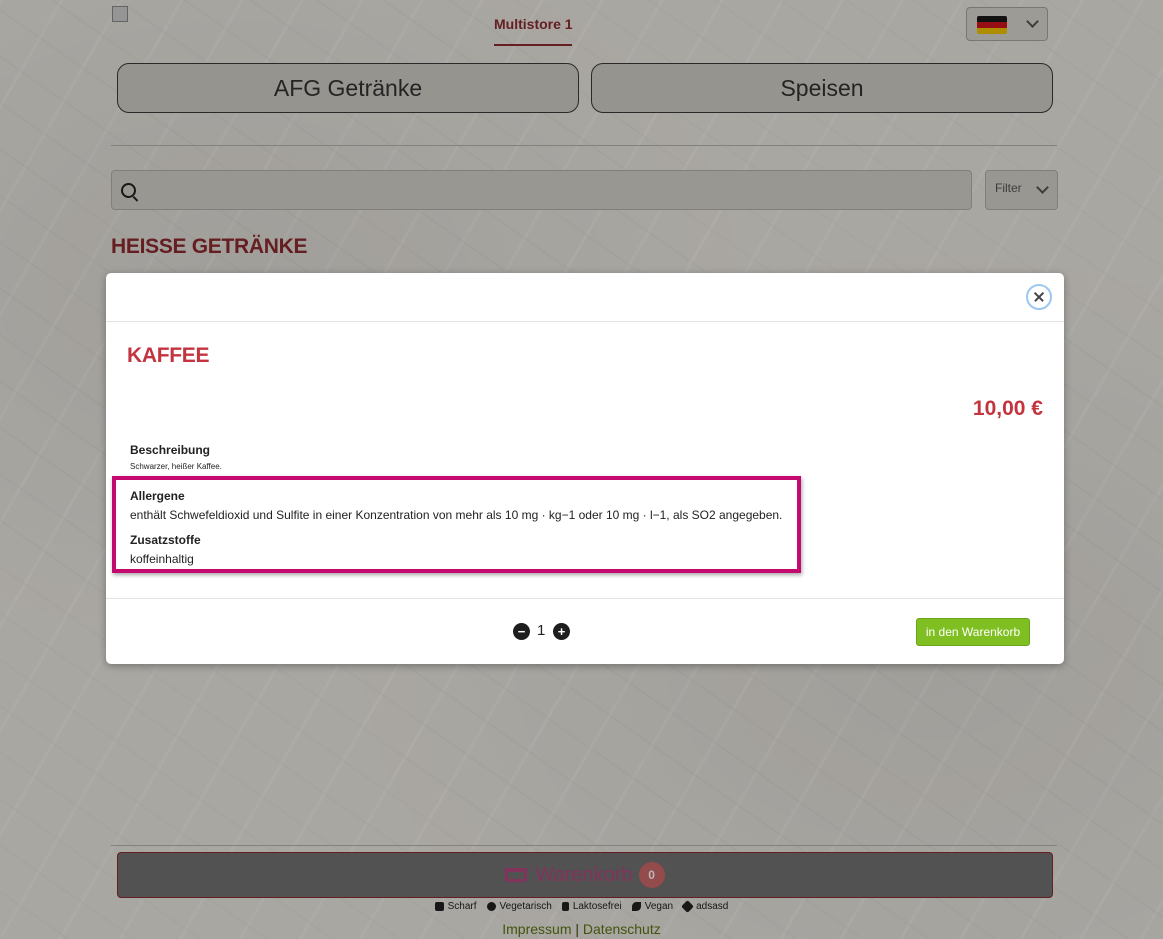  I want to click on allergens-highlight-box, so click(456, 524).